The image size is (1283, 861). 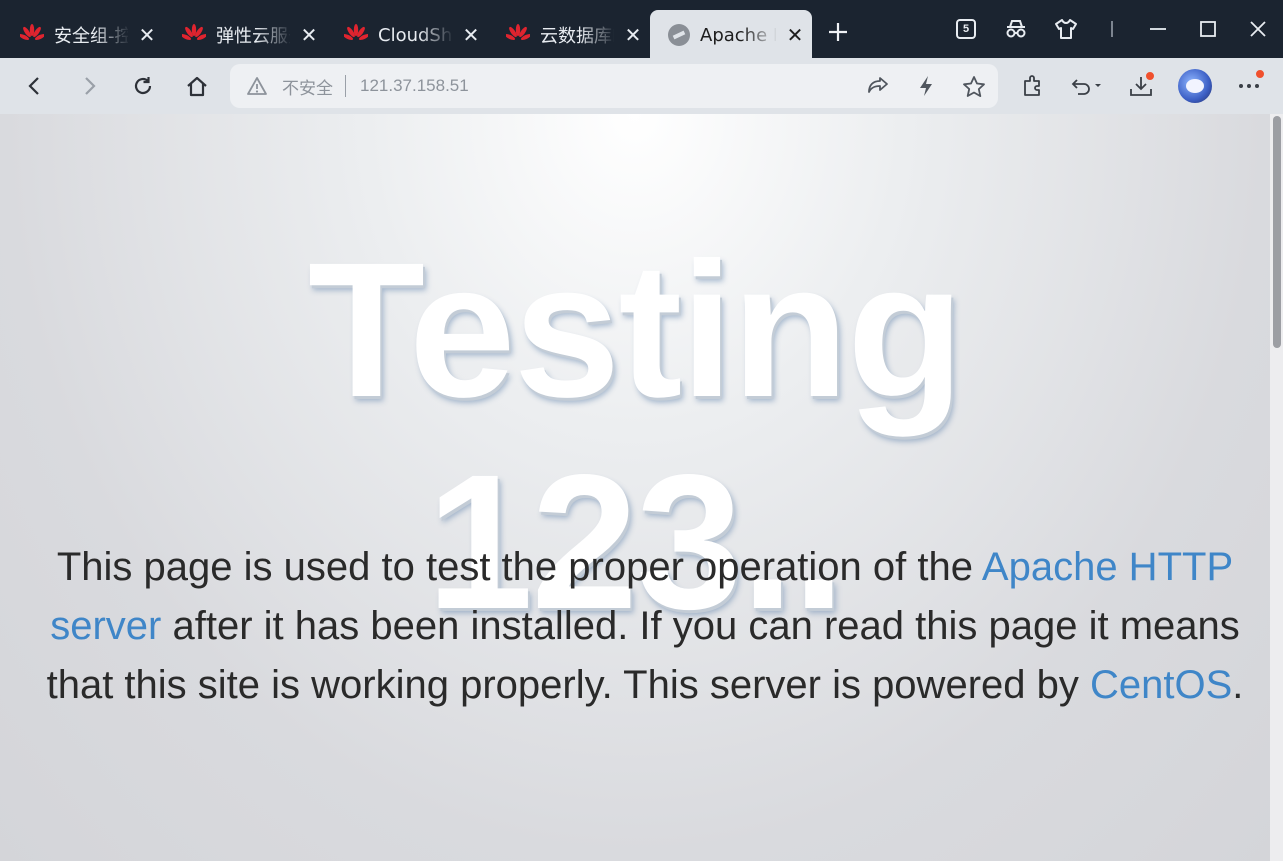 I want to click on menu-button, so click(x=1249, y=86).